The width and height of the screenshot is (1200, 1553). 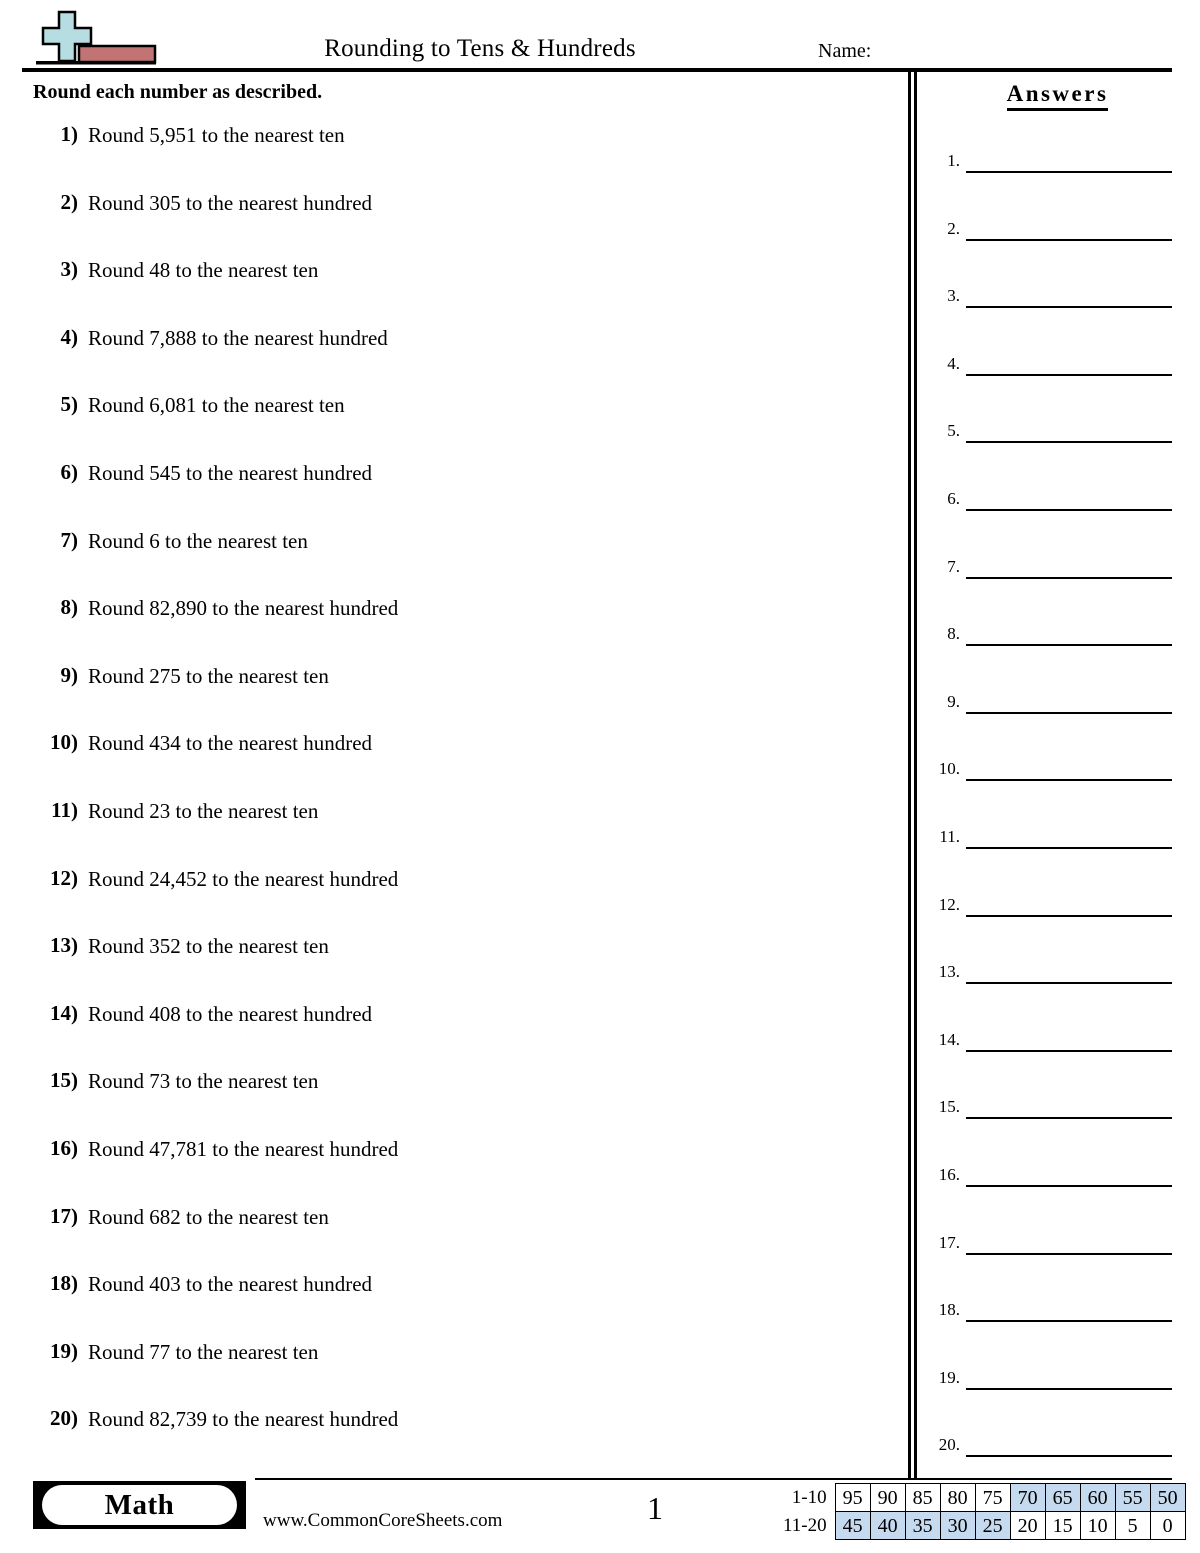 I want to click on answer-number: 18., so click(x=949, y=1310).